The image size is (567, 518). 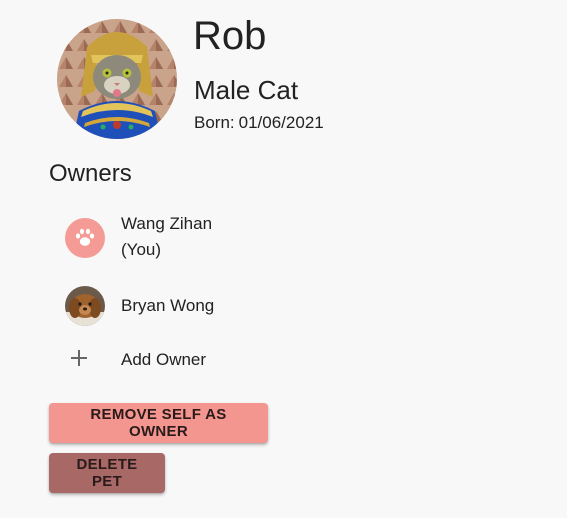 What do you see at coordinates (249, 361) in the screenshot?
I see `add-owner-button: Add Owner` at bounding box center [249, 361].